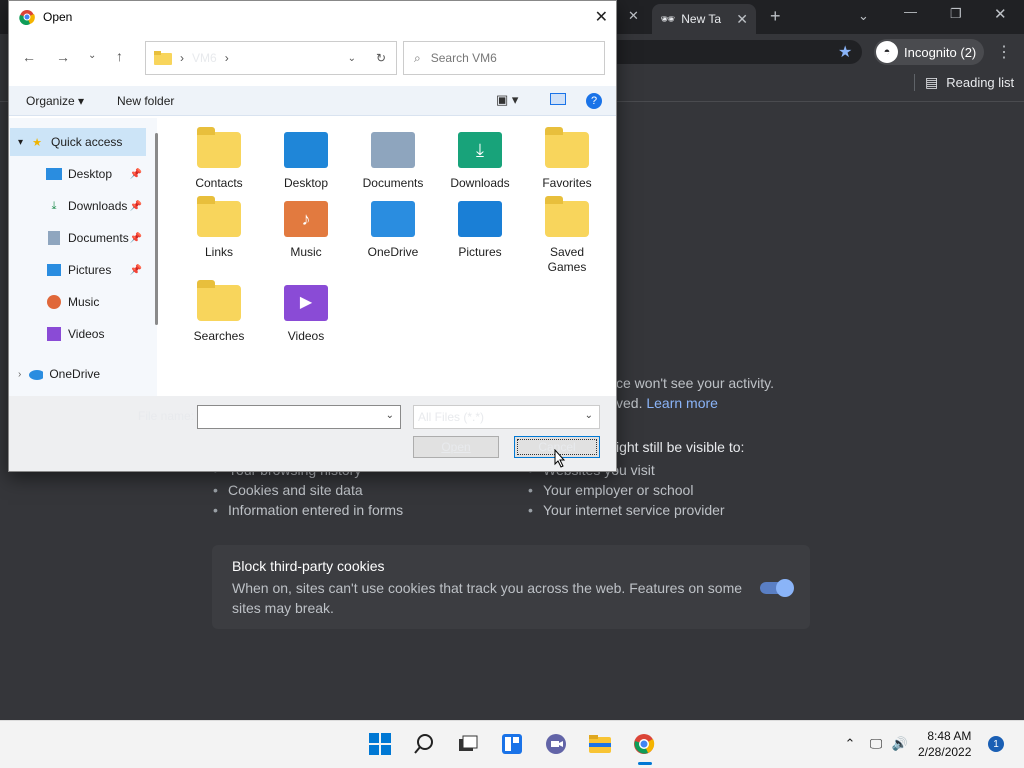 The image size is (1024, 768). What do you see at coordinates (558, 99) in the screenshot?
I see `preview-pane-icon` at bounding box center [558, 99].